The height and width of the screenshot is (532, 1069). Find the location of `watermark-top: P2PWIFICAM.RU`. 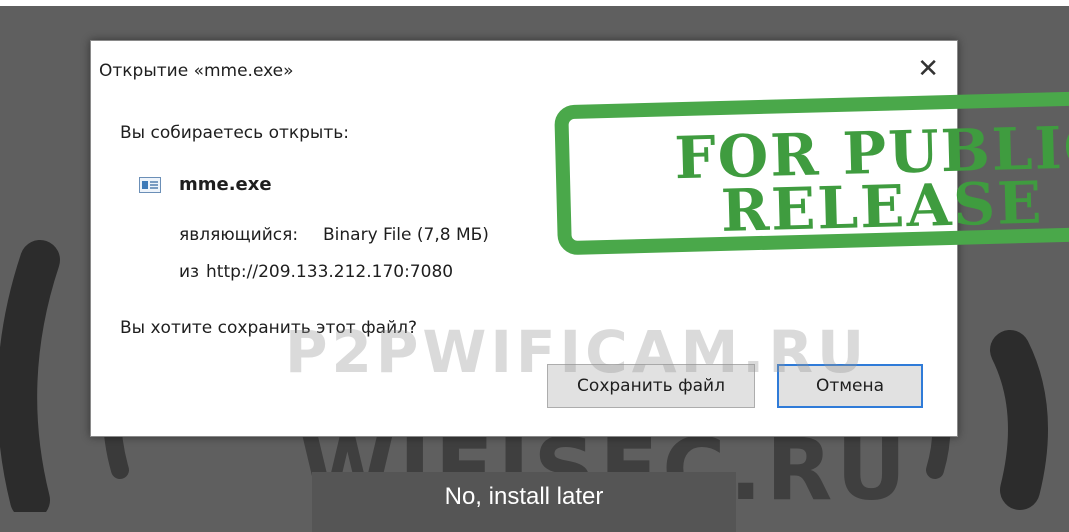

watermark-top: P2PWIFICAM.RU is located at coordinates (577, 352).